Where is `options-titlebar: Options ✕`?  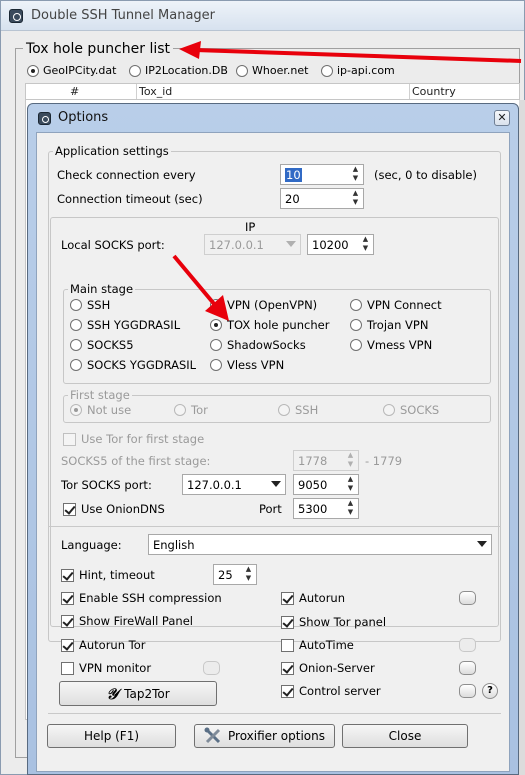 options-titlebar: Options ✕ is located at coordinates (273, 118).